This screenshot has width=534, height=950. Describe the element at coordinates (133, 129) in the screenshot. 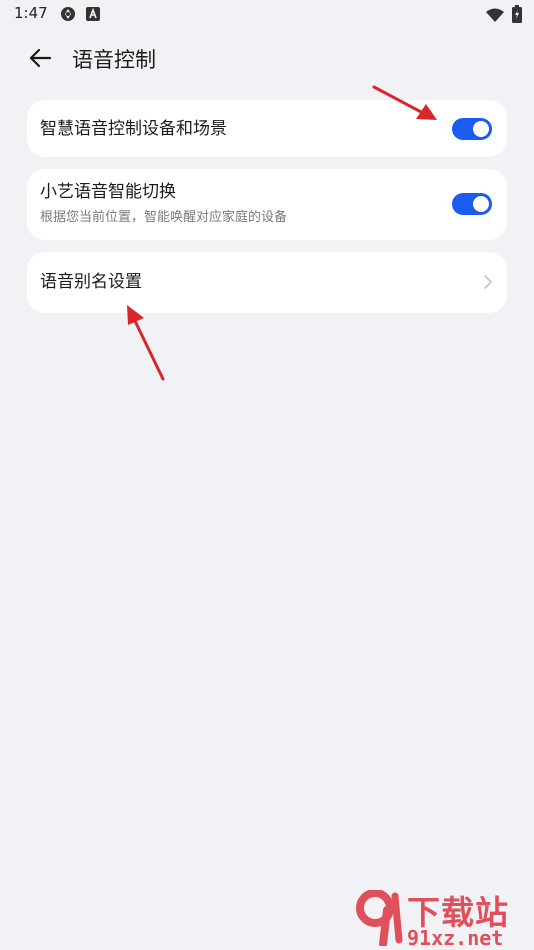

I see `setting-title: 智慧语音控制设备和场景` at that location.